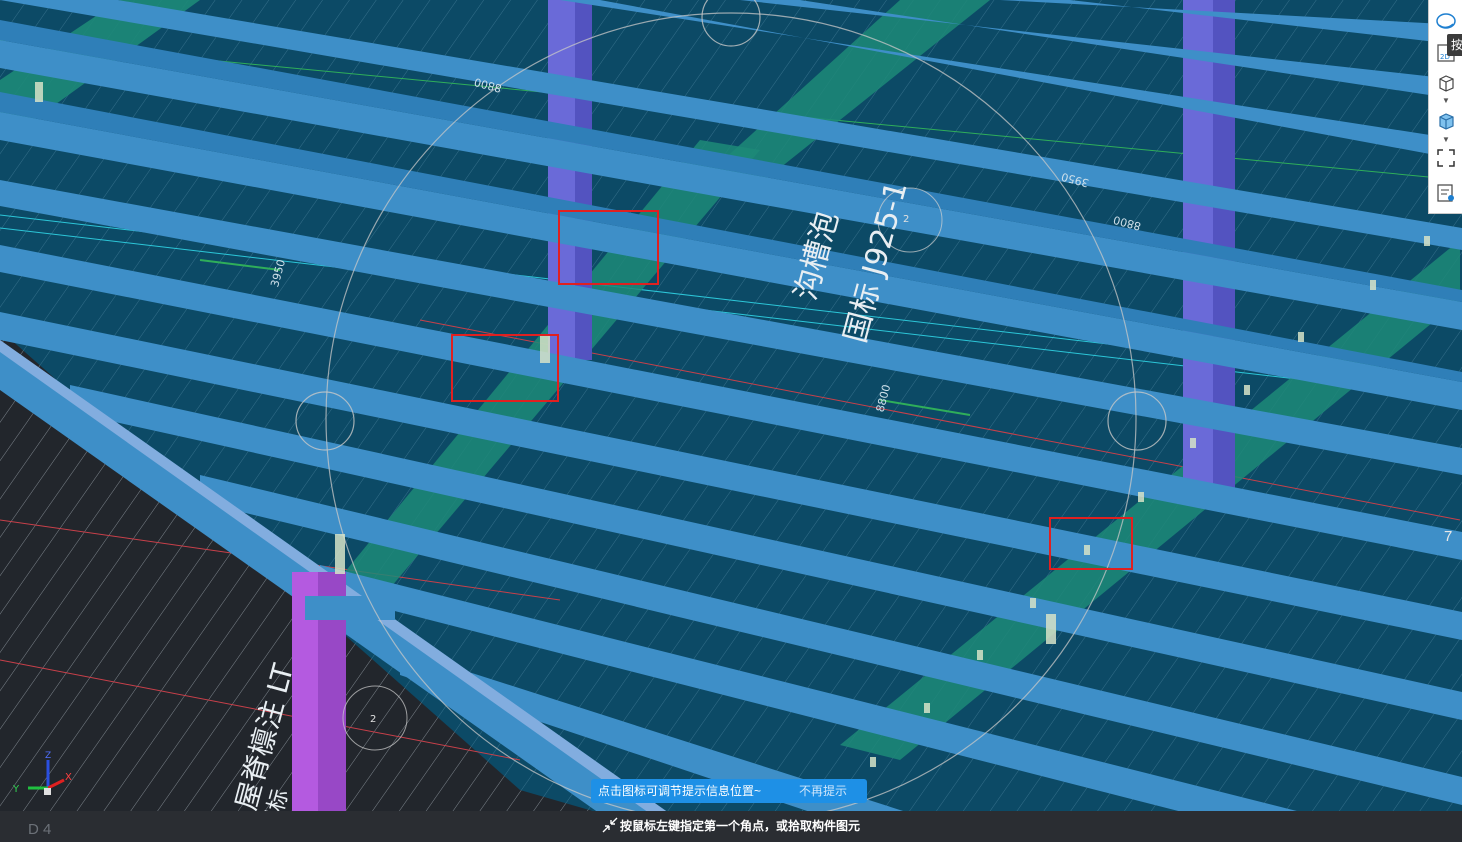 The image size is (1462, 842). I want to click on shaded-cube-icon, so click(1446, 121).